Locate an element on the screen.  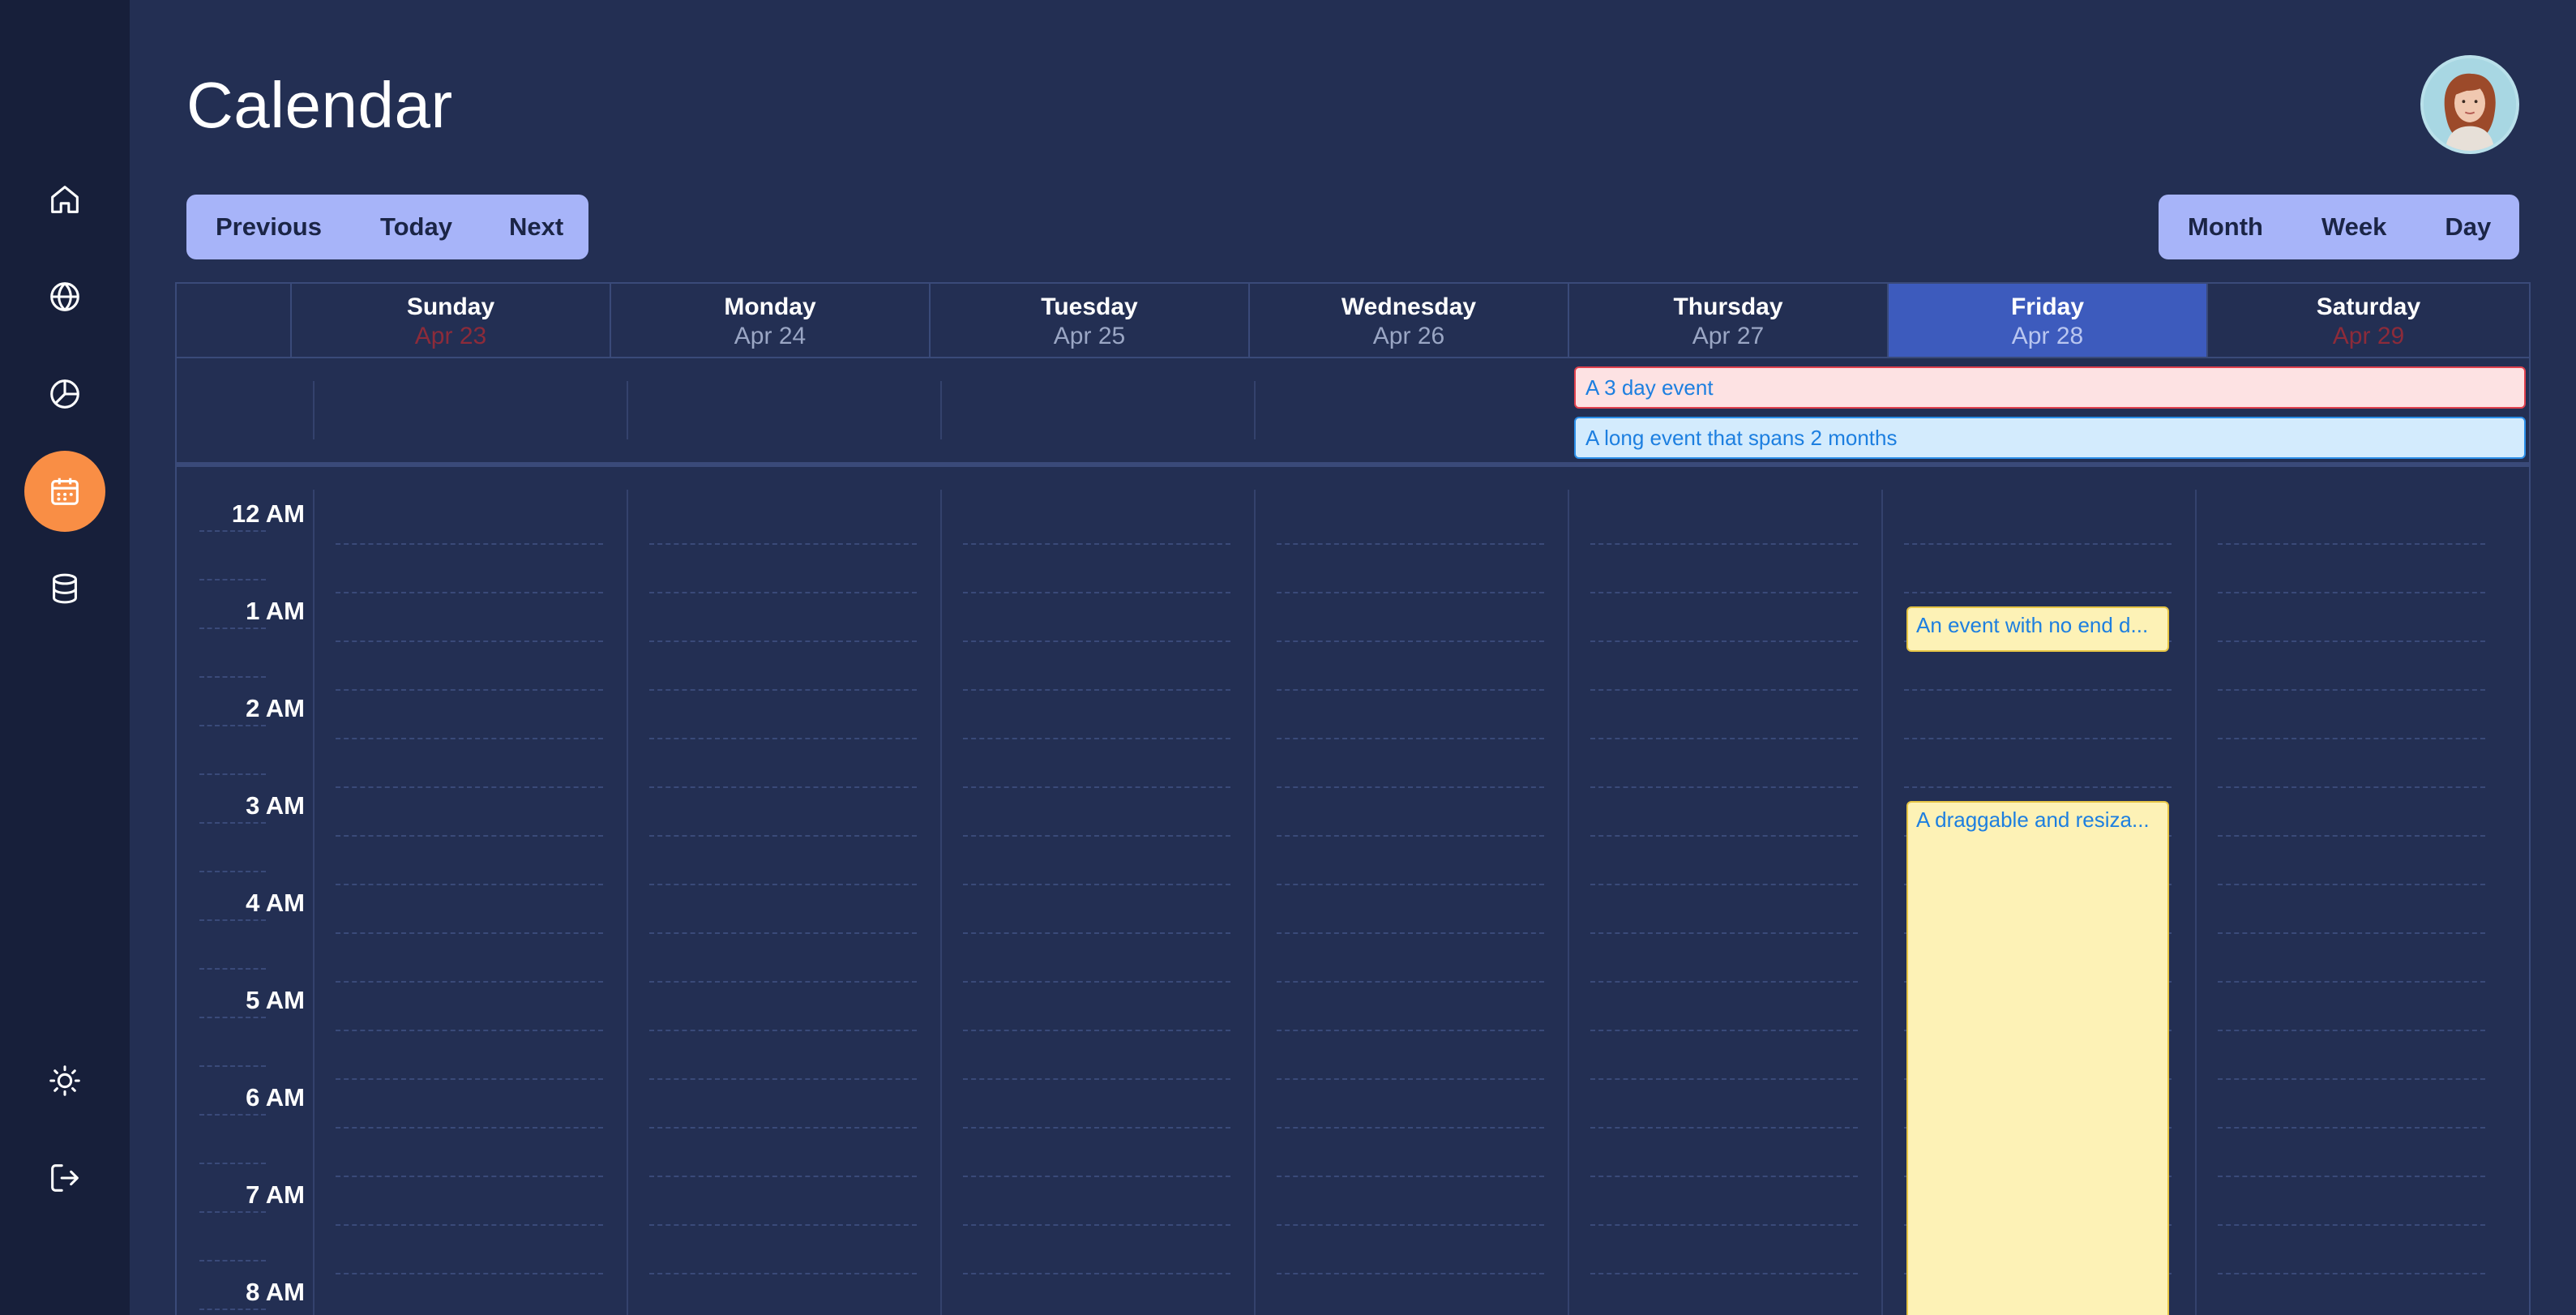
user-avatar-icon is located at coordinates (2470, 104).